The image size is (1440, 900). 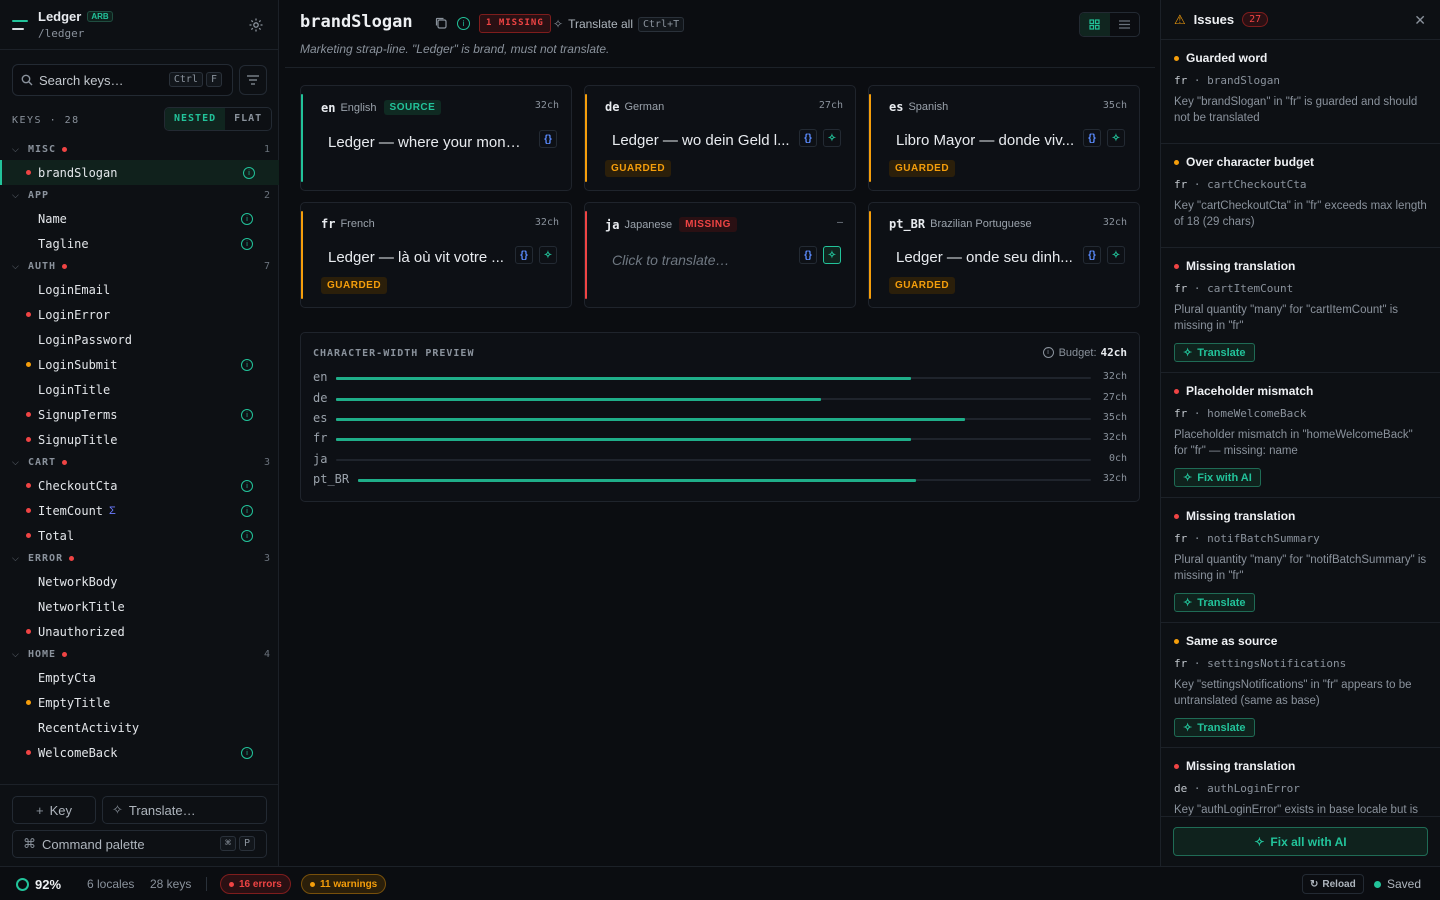 What do you see at coordinates (619, 24) in the screenshot?
I see `translate-all-button: ✧ Translate all Ctrl+T` at bounding box center [619, 24].